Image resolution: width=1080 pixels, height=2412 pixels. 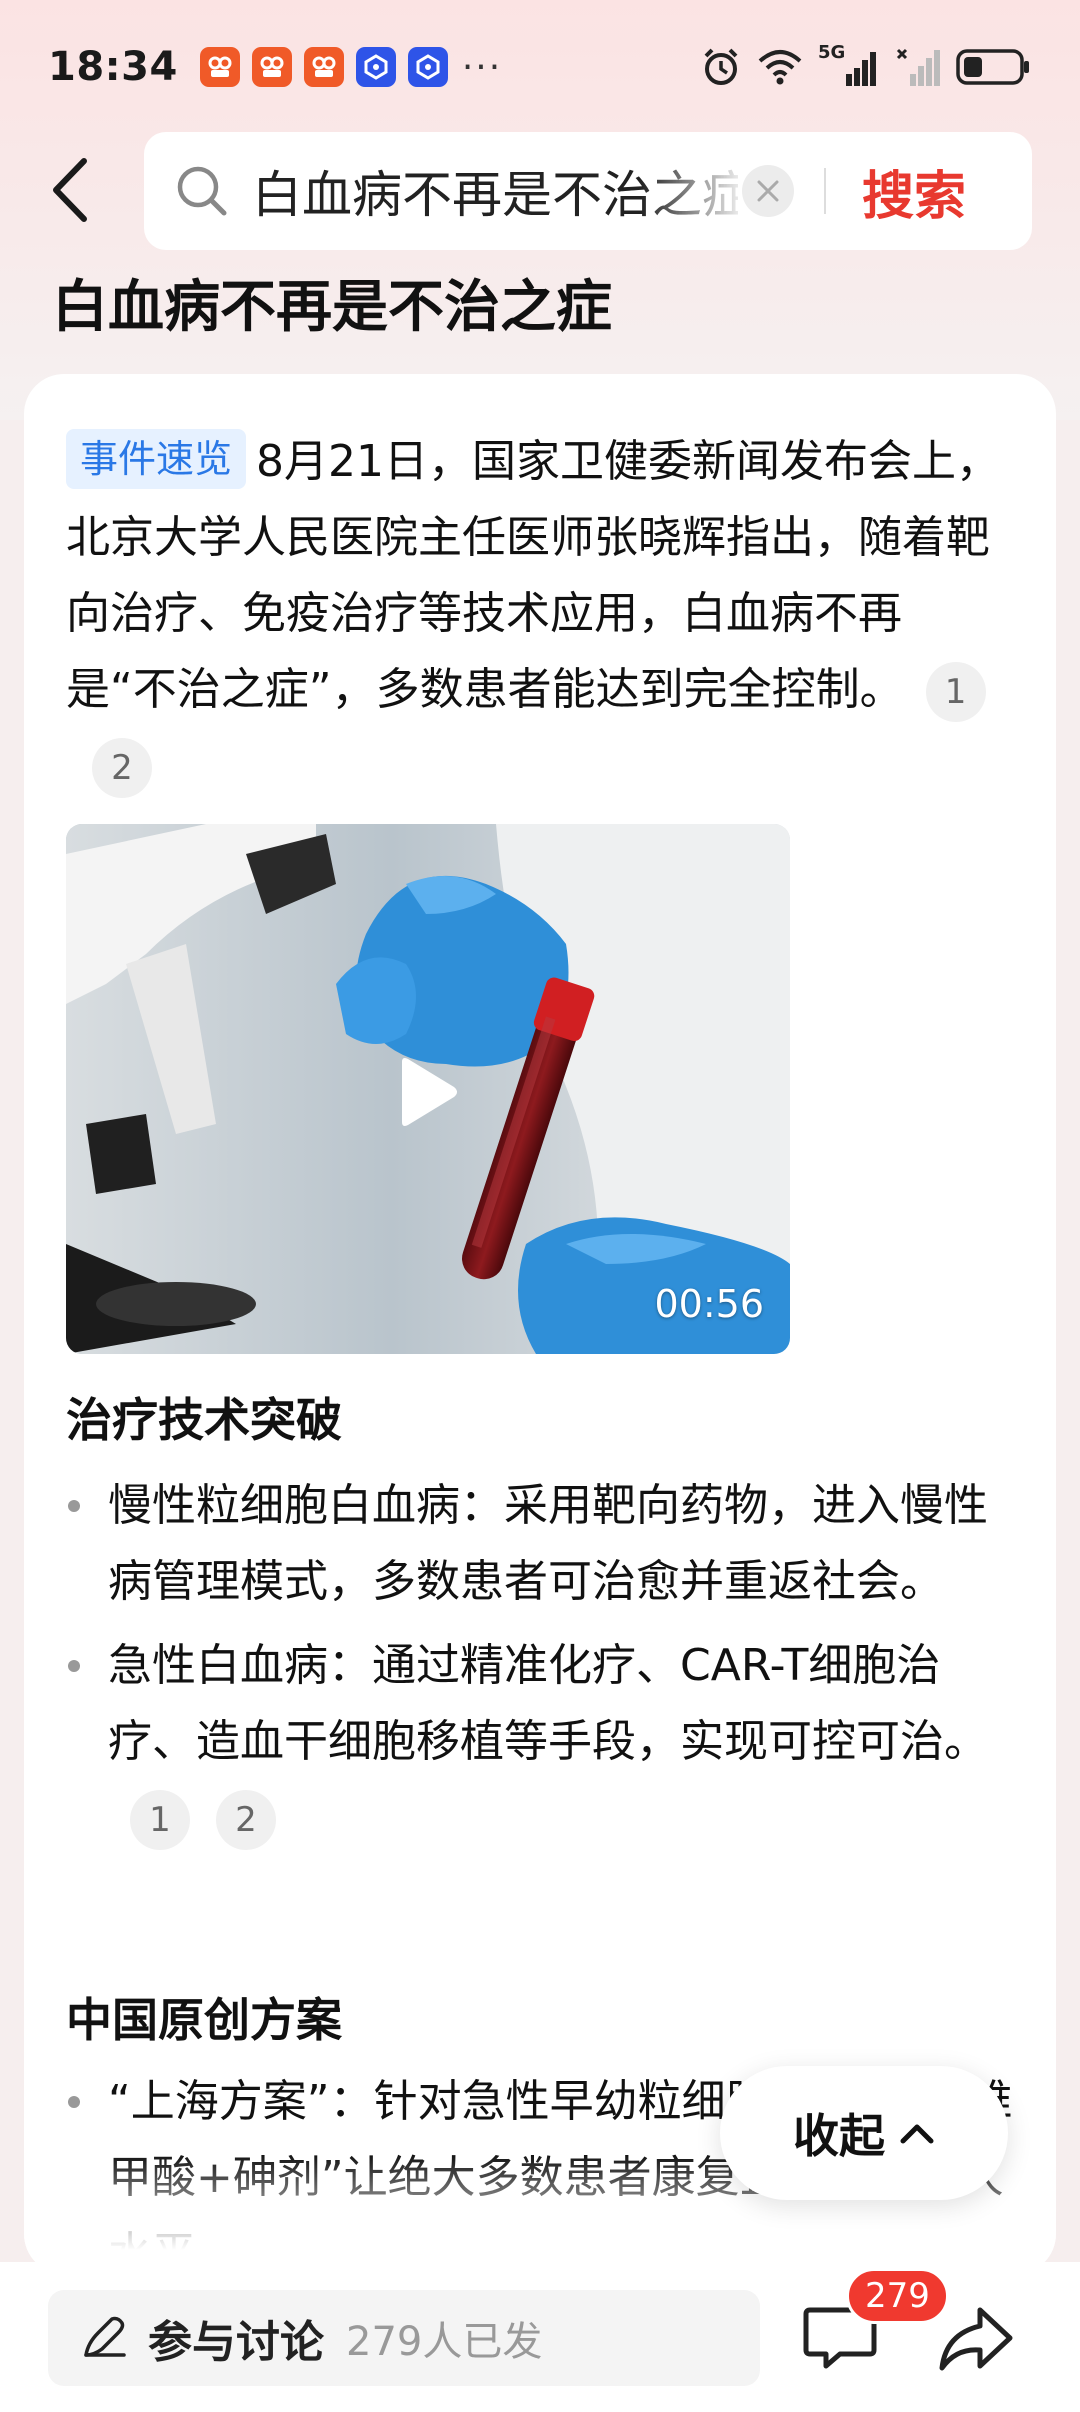 I want to click on notification-icons, so click(x=323, y=67).